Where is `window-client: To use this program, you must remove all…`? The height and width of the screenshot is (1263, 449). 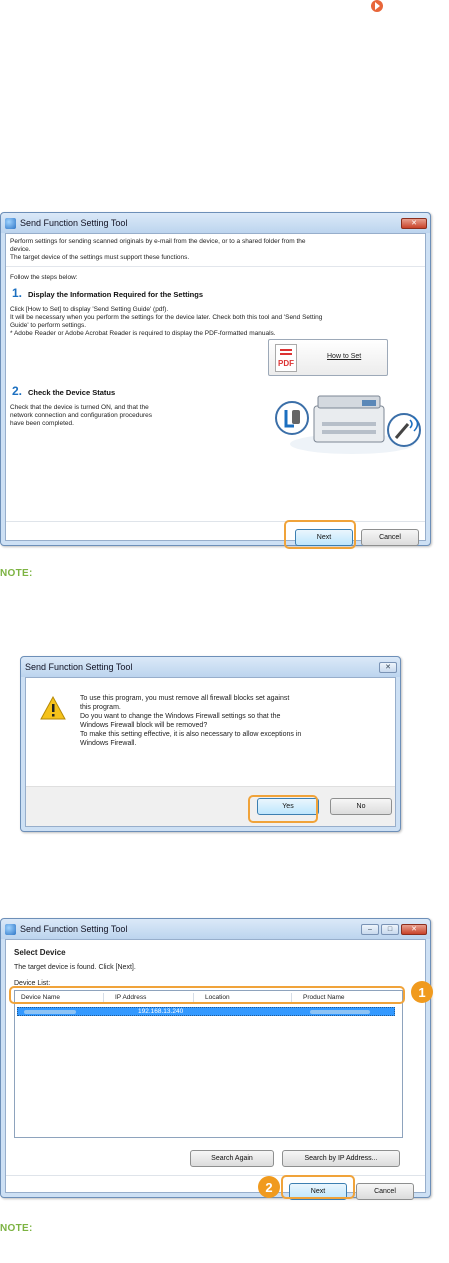 window-client: To use this program, you must remove all… is located at coordinates (210, 752).